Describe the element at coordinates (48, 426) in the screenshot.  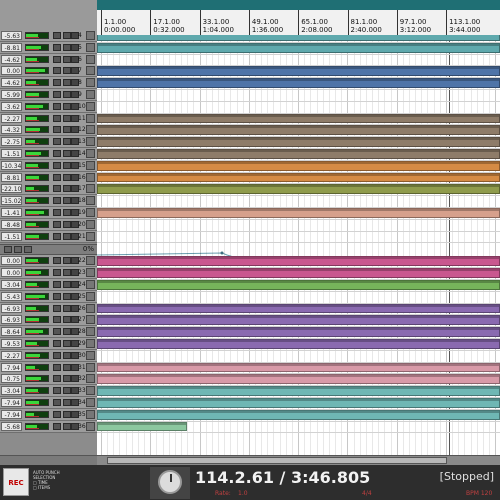
I see `track-header: -5.68 36` at that location.